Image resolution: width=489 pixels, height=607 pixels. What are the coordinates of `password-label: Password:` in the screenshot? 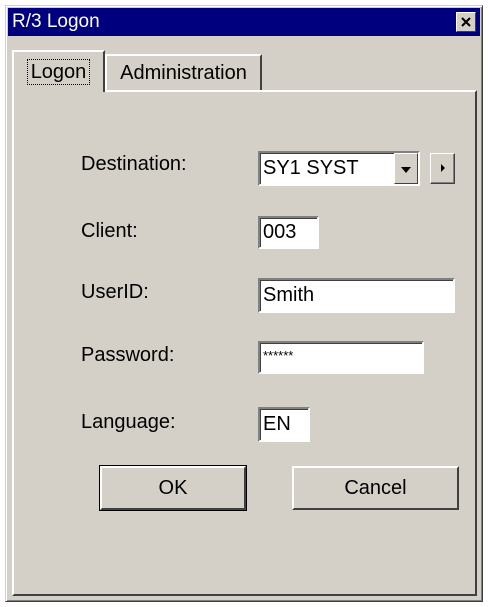 It's located at (128, 355).